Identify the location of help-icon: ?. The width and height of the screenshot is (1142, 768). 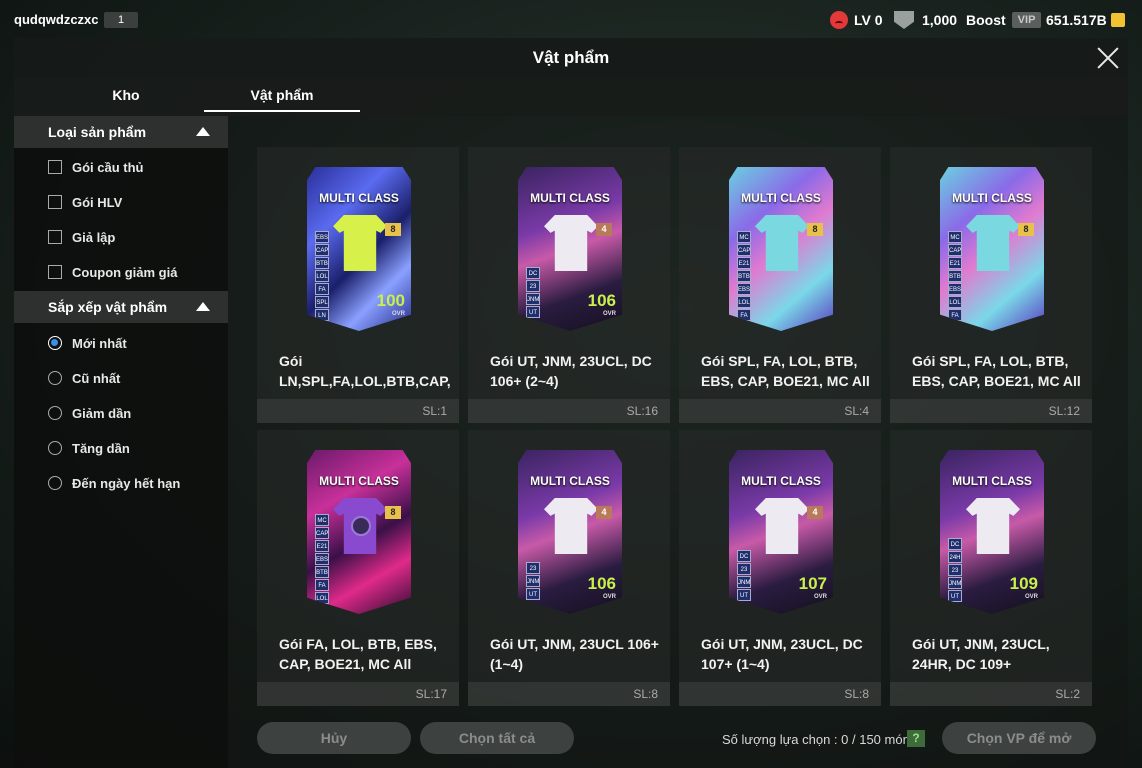
(916, 738).